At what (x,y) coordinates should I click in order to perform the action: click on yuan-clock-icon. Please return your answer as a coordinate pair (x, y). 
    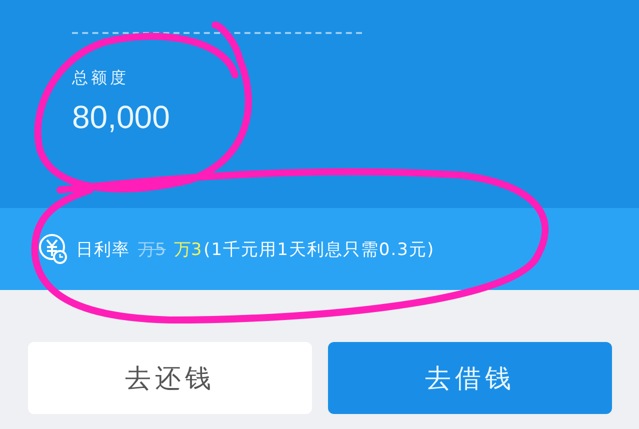
    Looking at the image, I should click on (53, 249).